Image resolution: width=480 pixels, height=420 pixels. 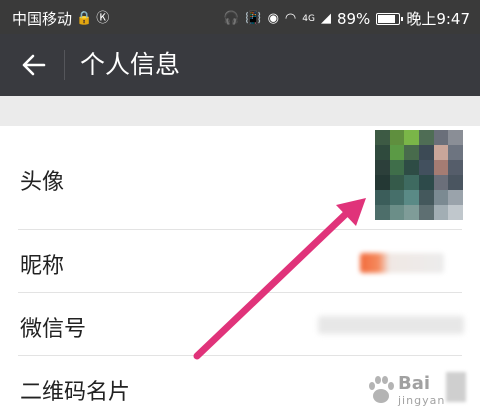 I want to click on back-arrow-icon, so click(x=34, y=65).